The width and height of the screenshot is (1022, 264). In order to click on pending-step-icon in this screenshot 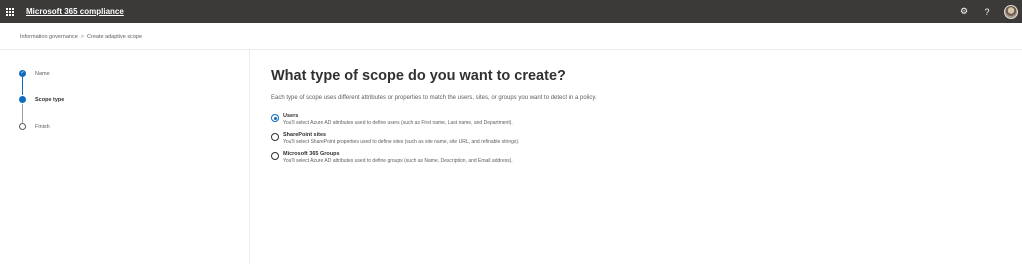, I will do `click(22, 126)`.